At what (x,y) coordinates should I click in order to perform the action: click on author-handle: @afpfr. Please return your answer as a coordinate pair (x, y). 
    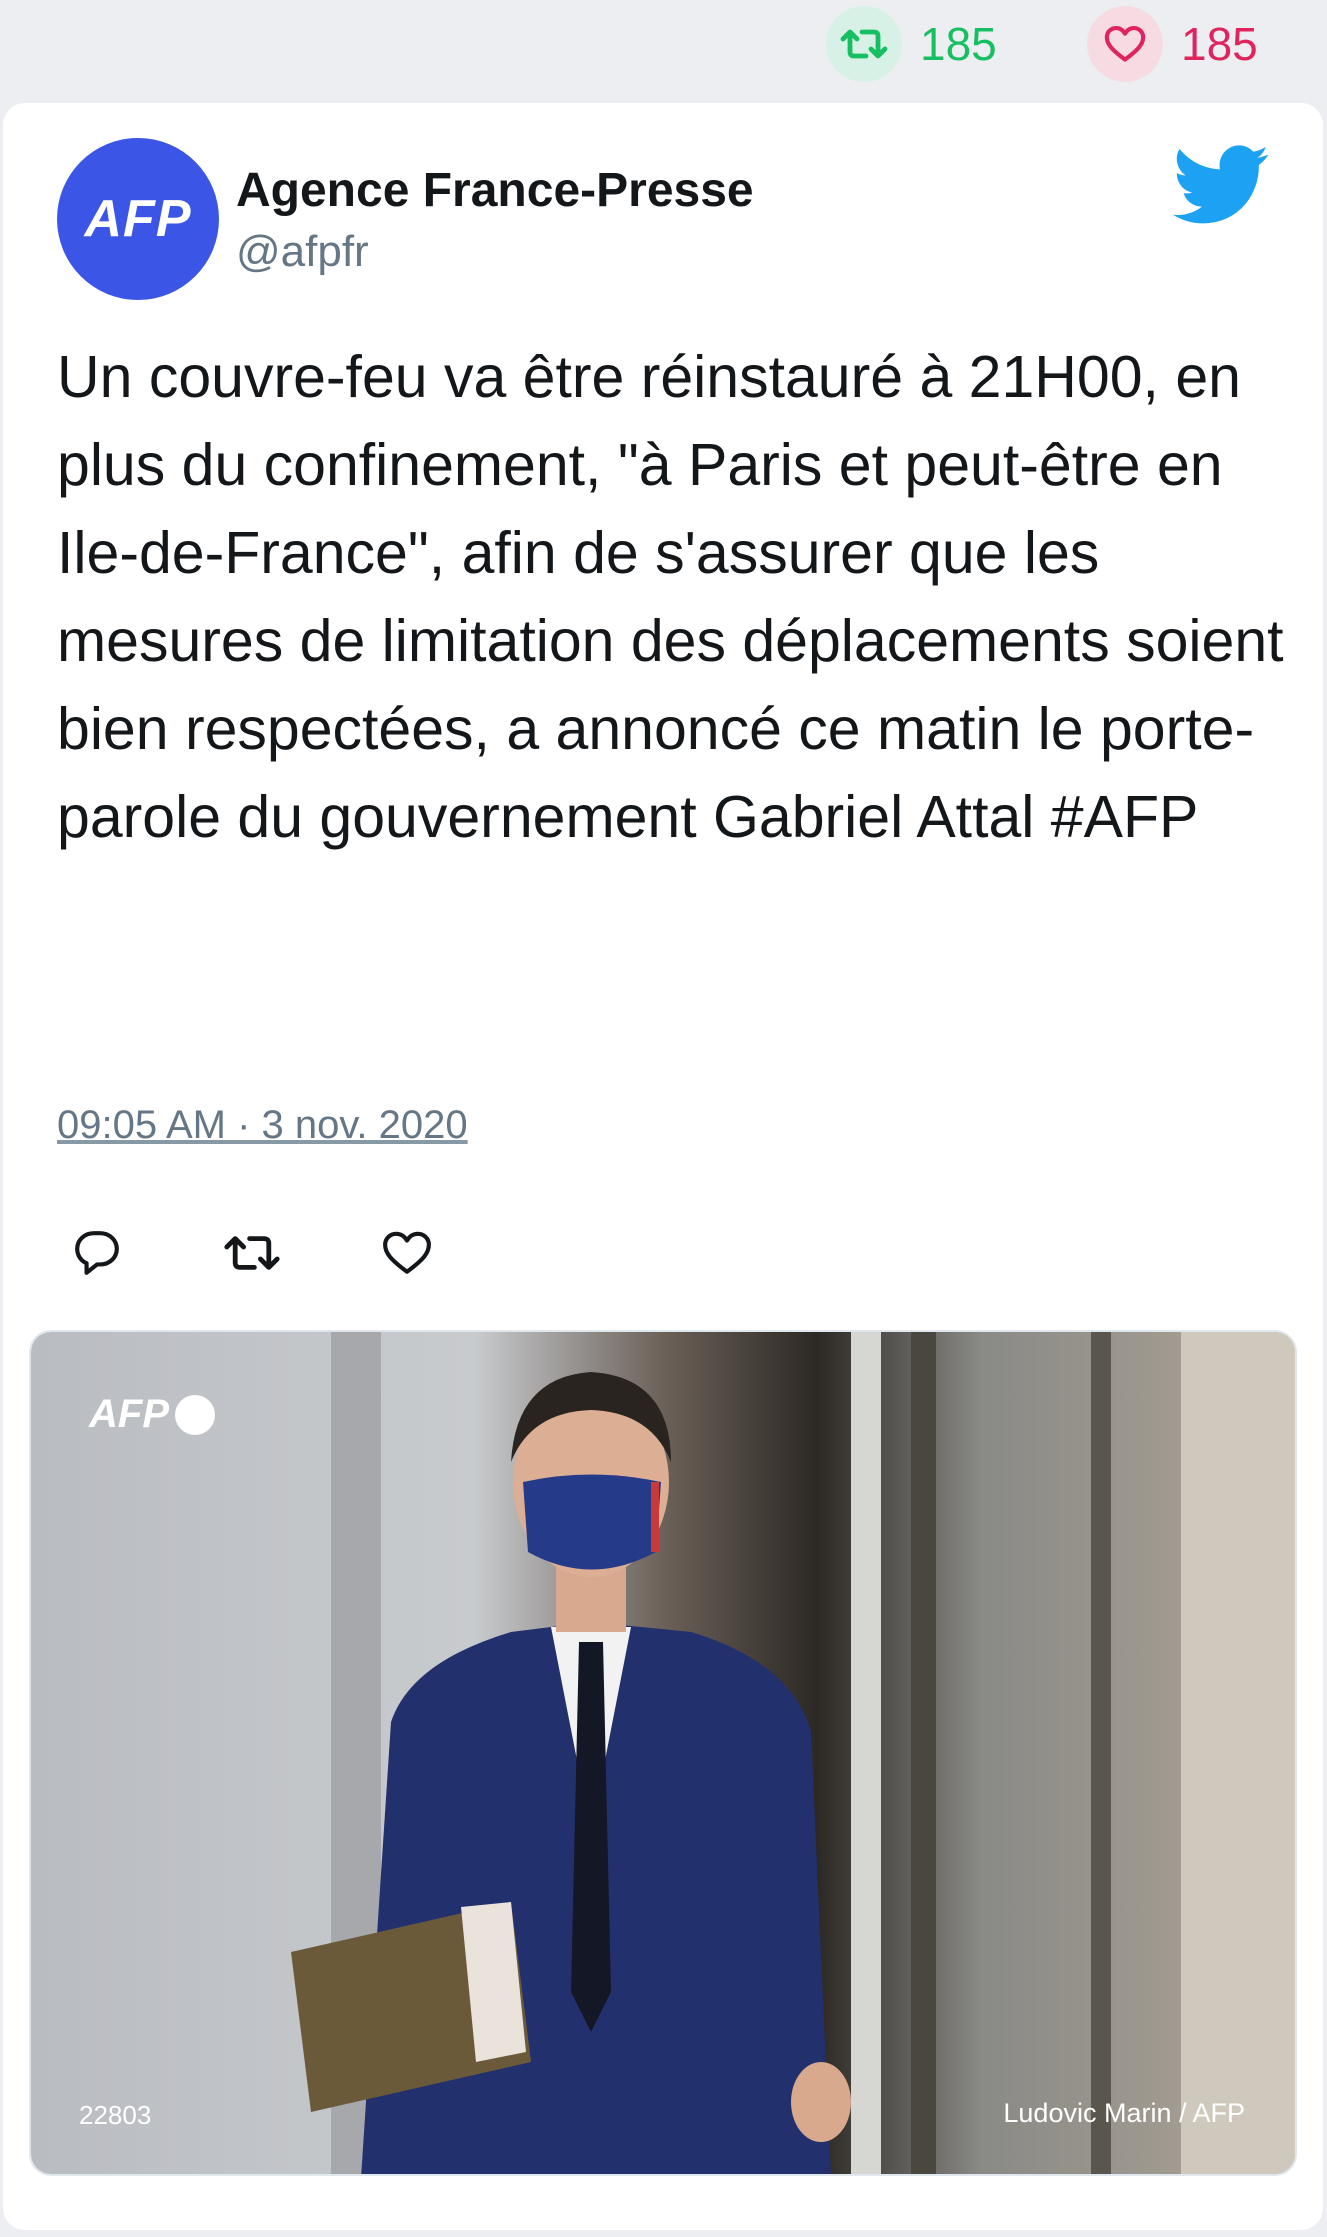
    Looking at the image, I should click on (302, 252).